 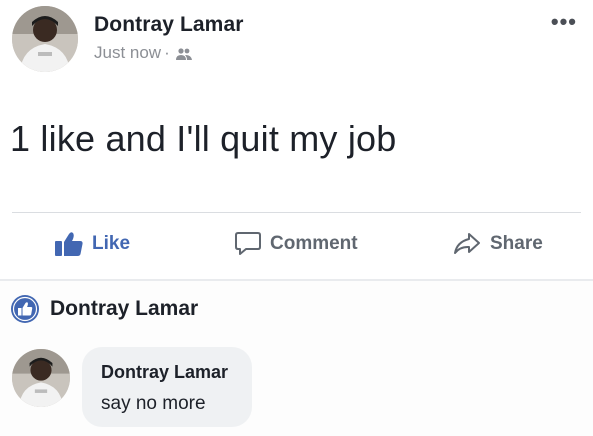 I want to click on friends-icon, so click(x=184, y=53).